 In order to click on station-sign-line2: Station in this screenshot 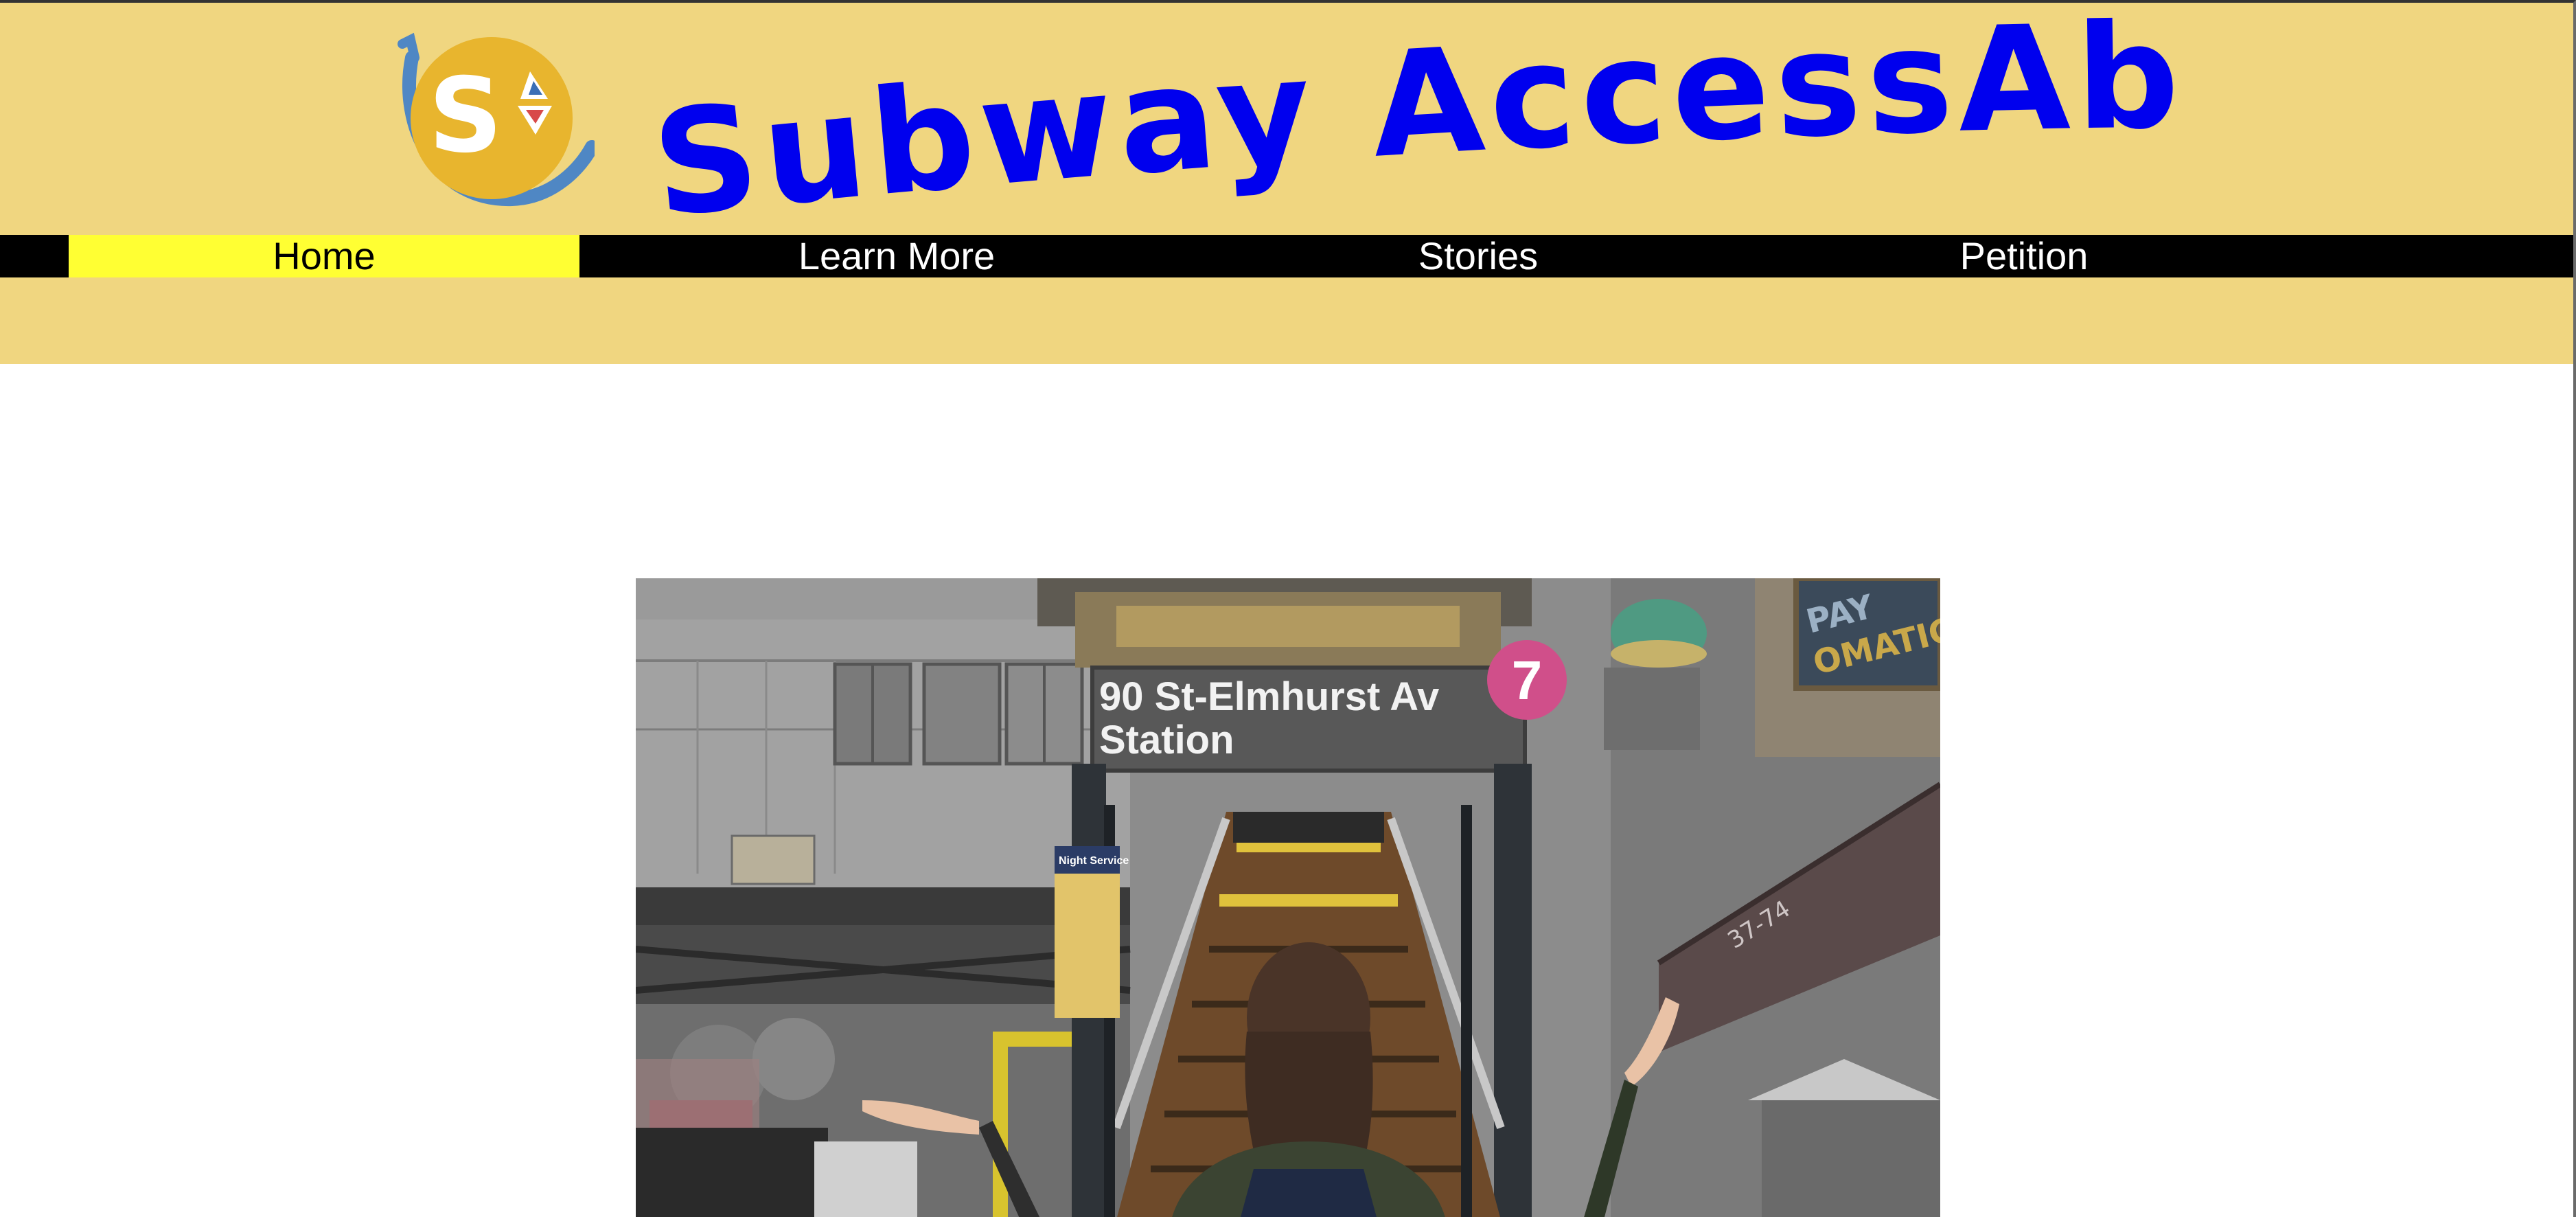, I will do `click(1166, 740)`.